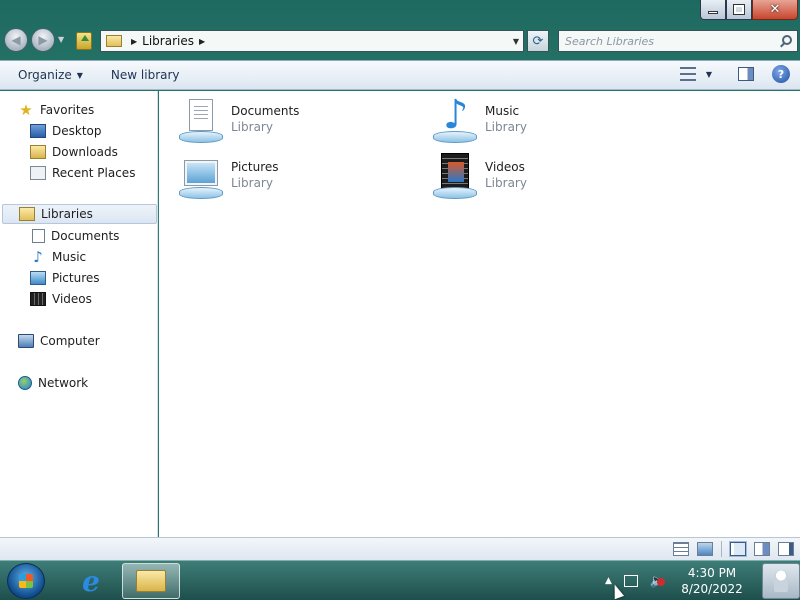 The width and height of the screenshot is (800, 600). Describe the element at coordinates (787, 40) in the screenshot. I see `search-icon` at that location.